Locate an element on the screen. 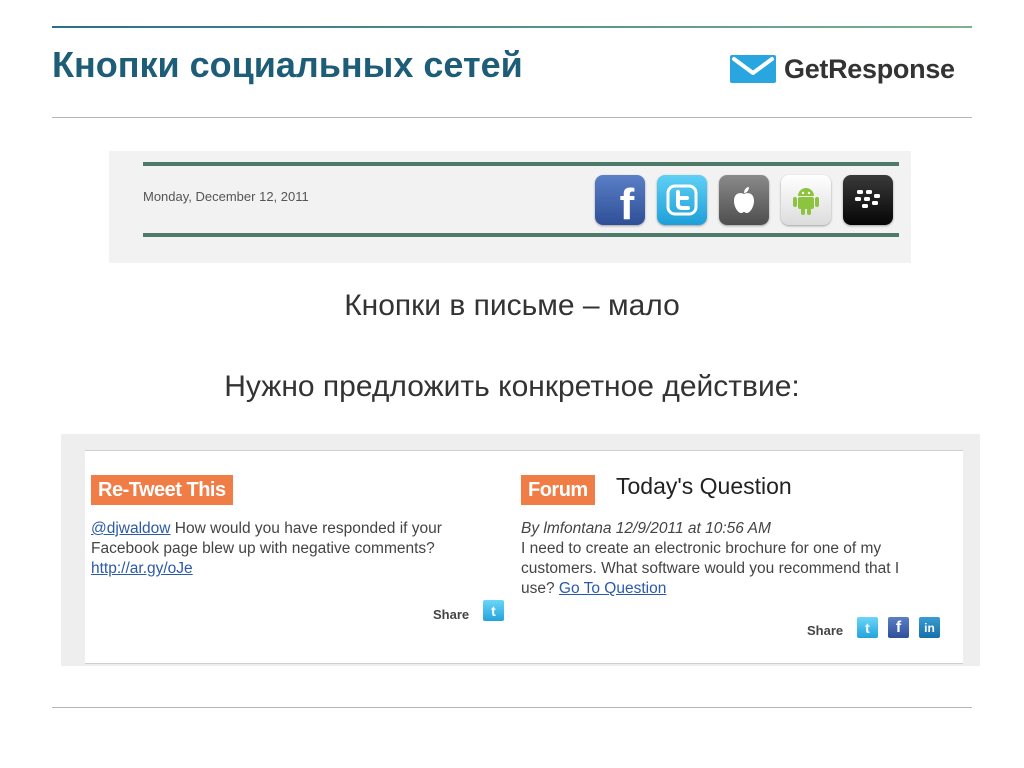 The height and width of the screenshot is (768, 1024). logo-text: GetResponse is located at coordinates (869, 68).